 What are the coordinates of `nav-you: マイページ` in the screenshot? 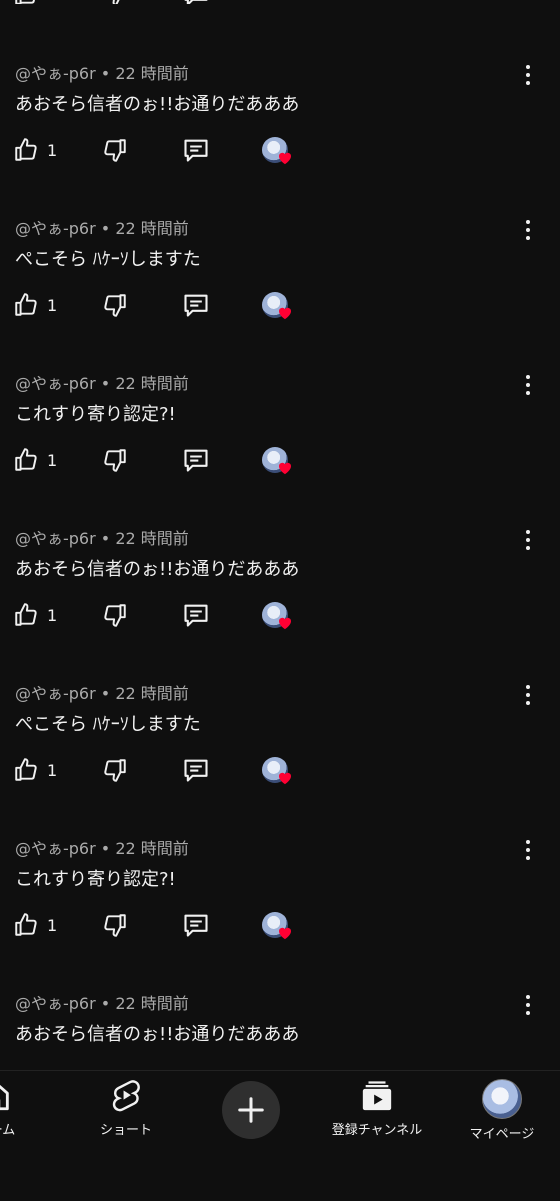 It's located at (502, 1110).